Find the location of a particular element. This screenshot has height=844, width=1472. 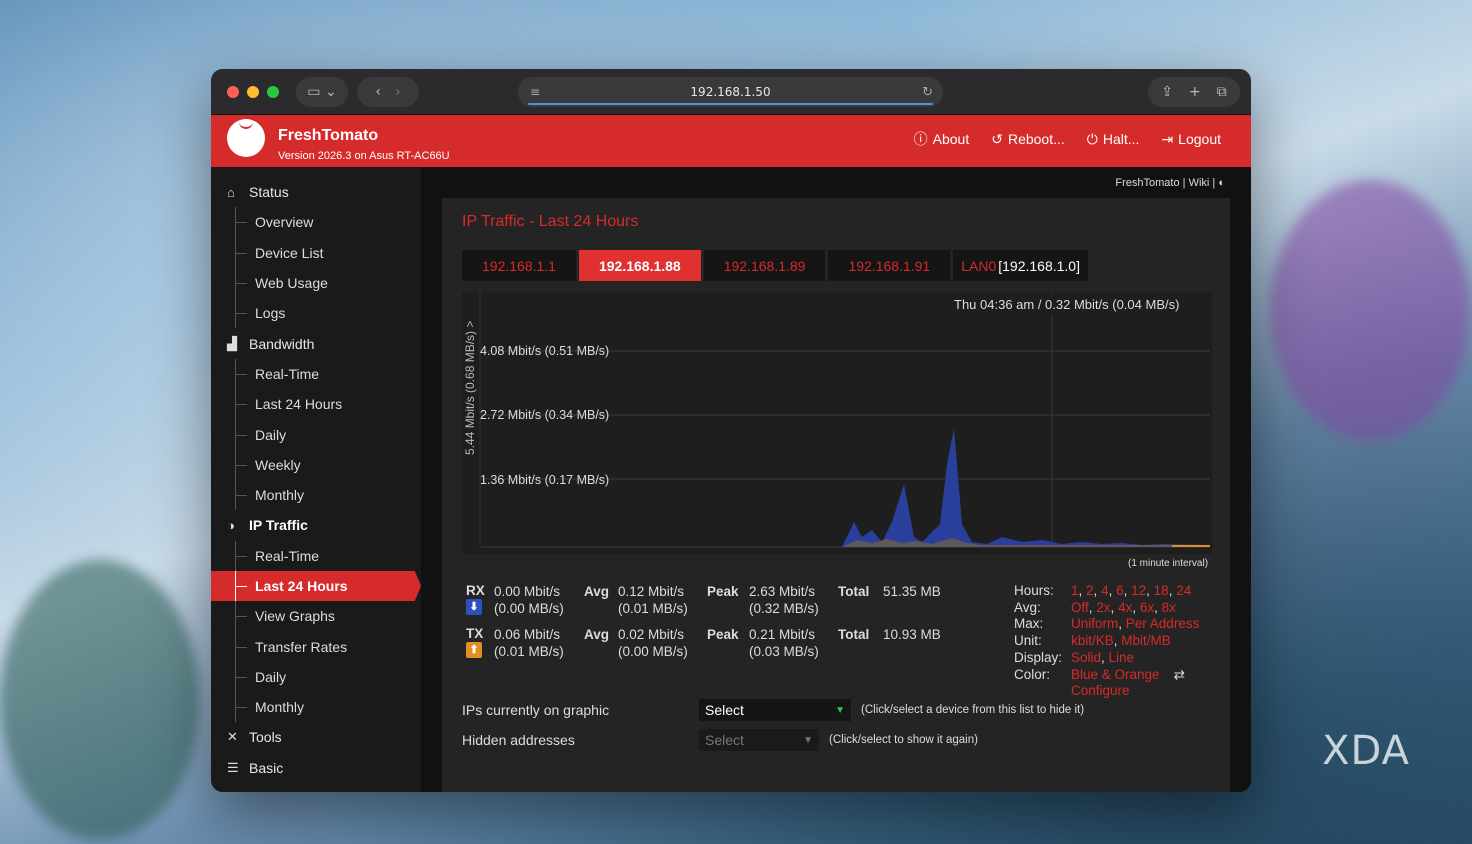

tab-ip-91: 192.168.1.91 is located at coordinates (889, 265).